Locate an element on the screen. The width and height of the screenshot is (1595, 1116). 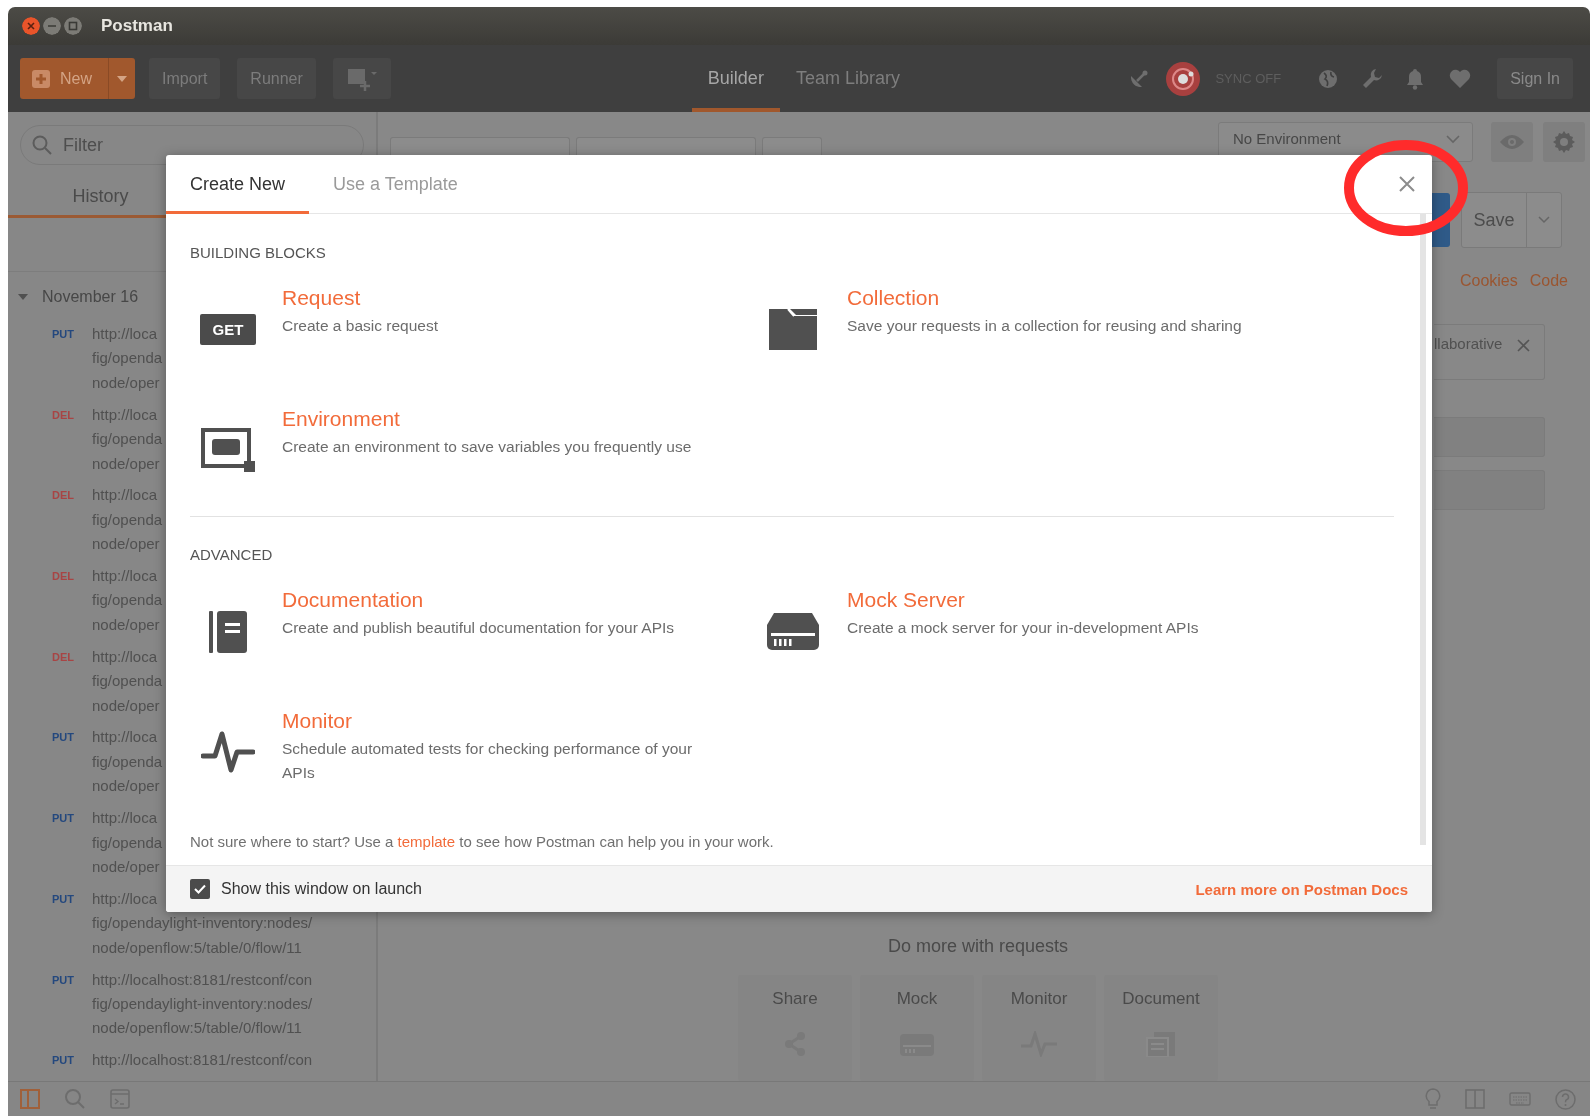
book-icon is located at coordinates (228, 631).